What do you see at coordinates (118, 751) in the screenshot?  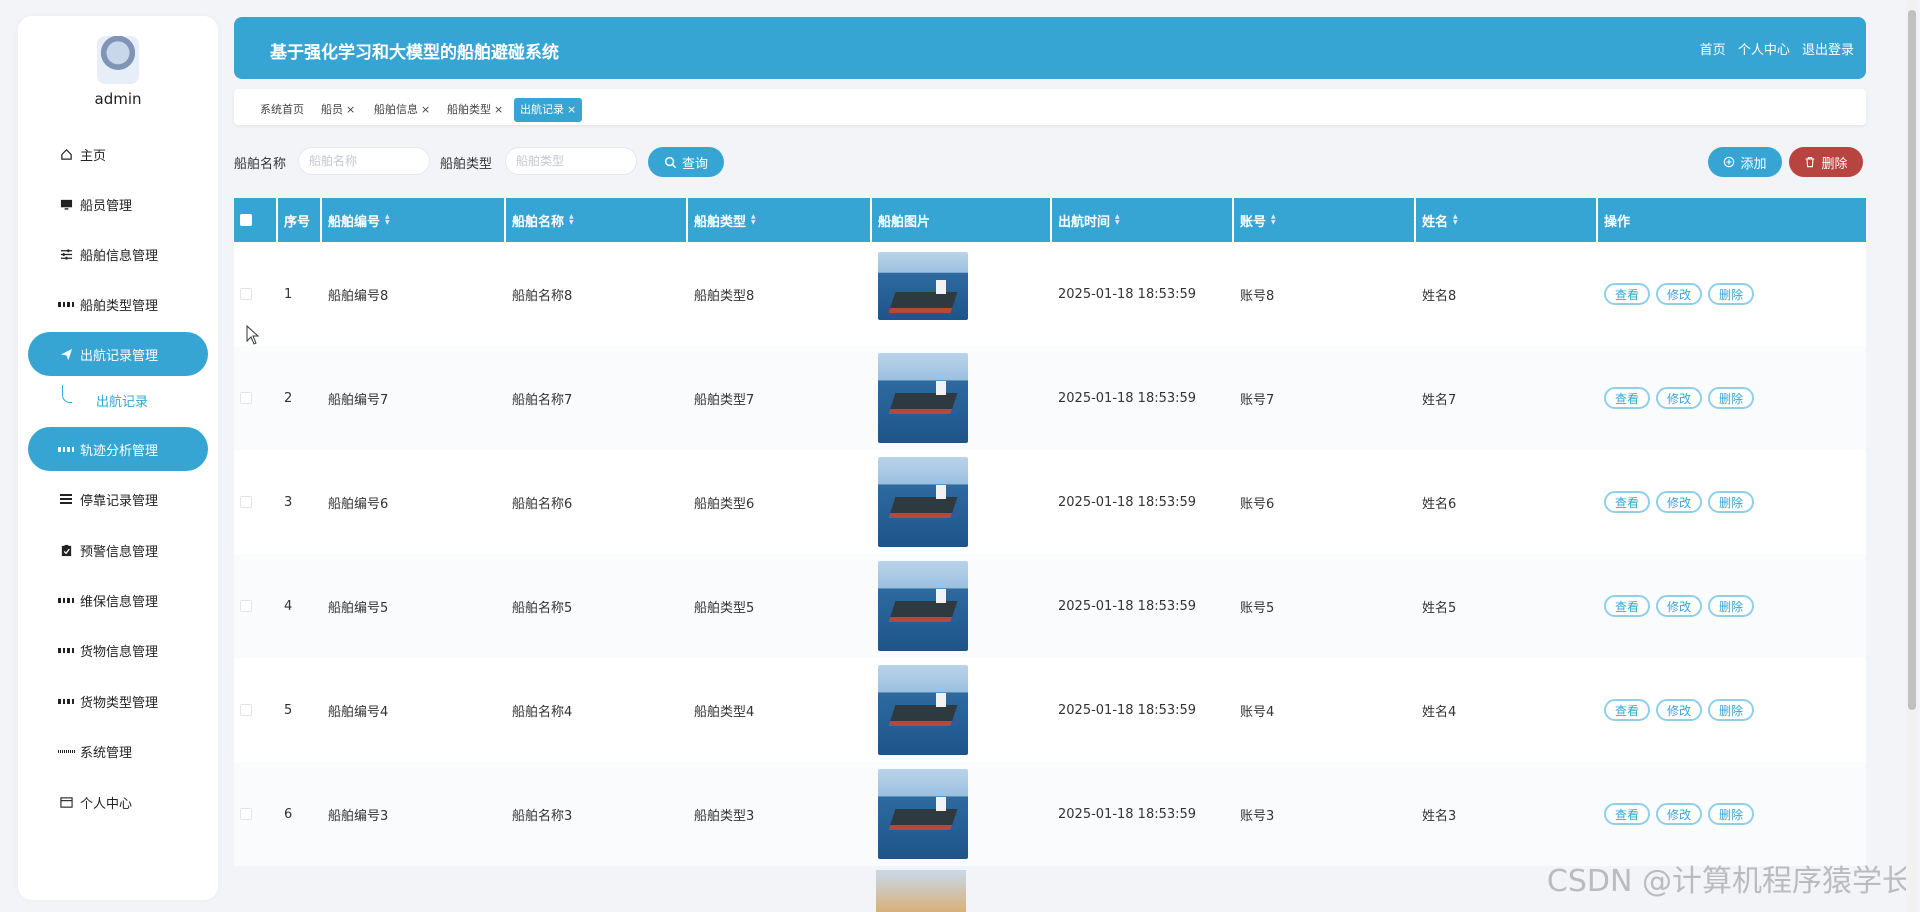 I see `sidebar-item-system: 系统管理` at bounding box center [118, 751].